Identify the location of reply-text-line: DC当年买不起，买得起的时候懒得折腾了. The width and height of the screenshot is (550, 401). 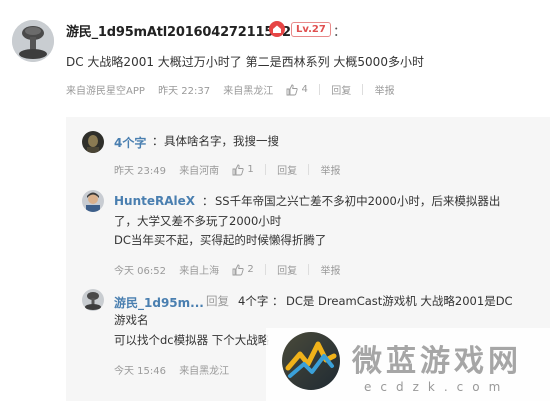
(220, 240).